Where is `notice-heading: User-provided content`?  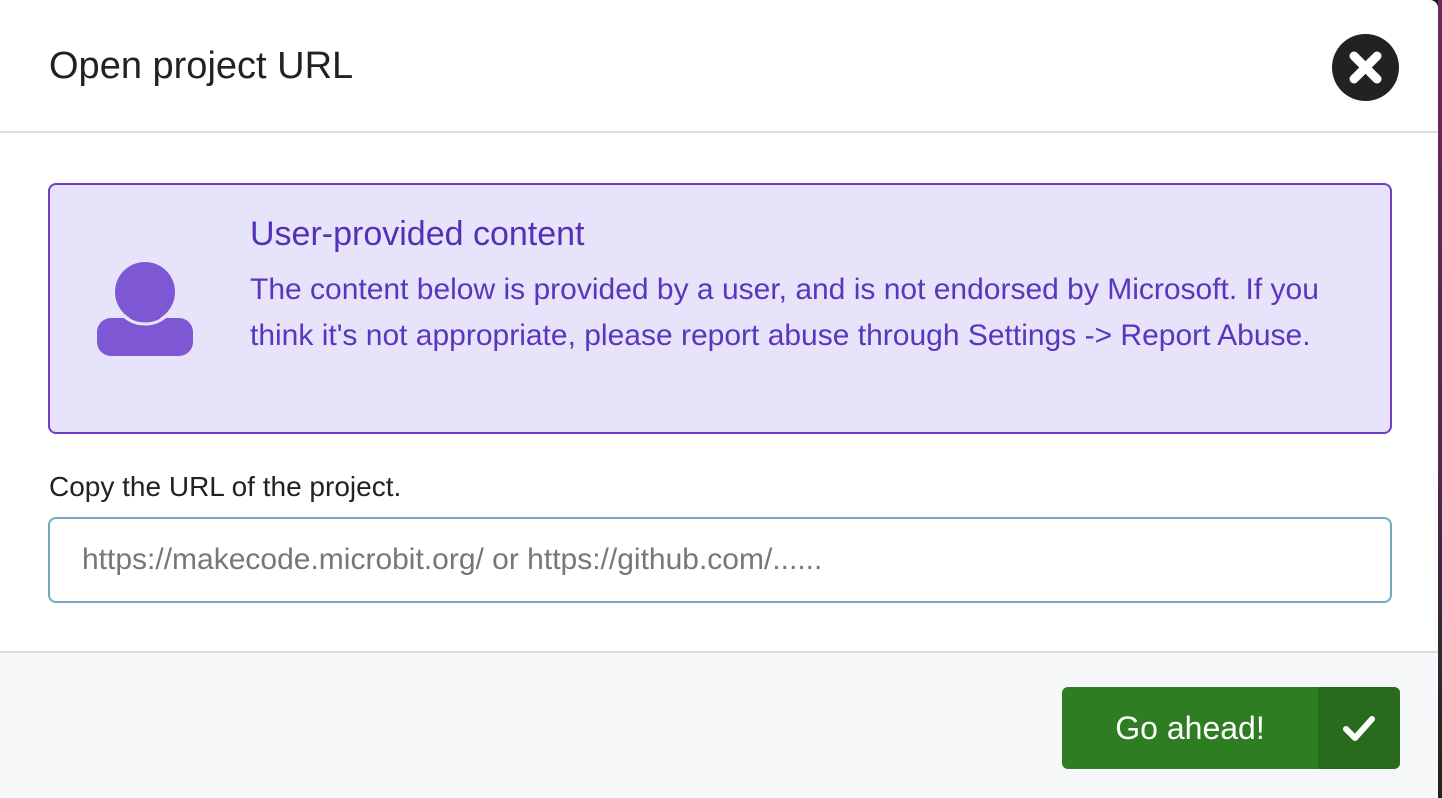
notice-heading: User-provided content is located at coordinates (417, 234).